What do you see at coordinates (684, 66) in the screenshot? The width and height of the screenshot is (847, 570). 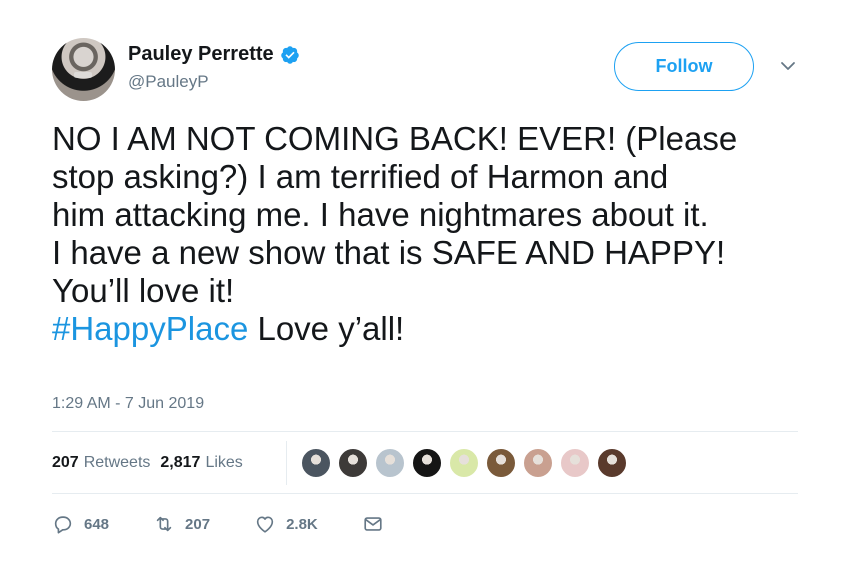 I see `follow-button: Follow` at bounding box center [684, 66].